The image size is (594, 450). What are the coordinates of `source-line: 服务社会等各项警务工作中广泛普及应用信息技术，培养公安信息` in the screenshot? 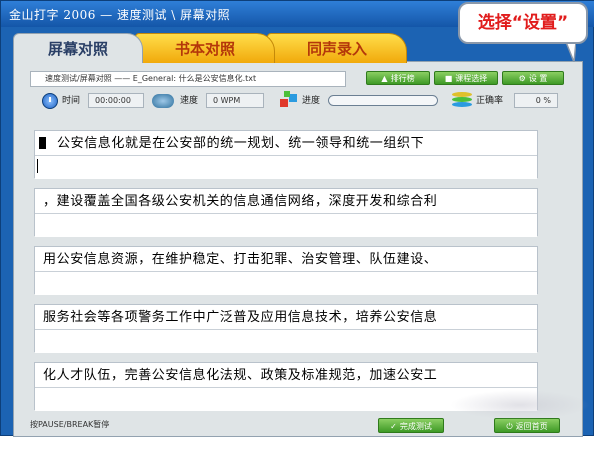 It's located at (240, 317).